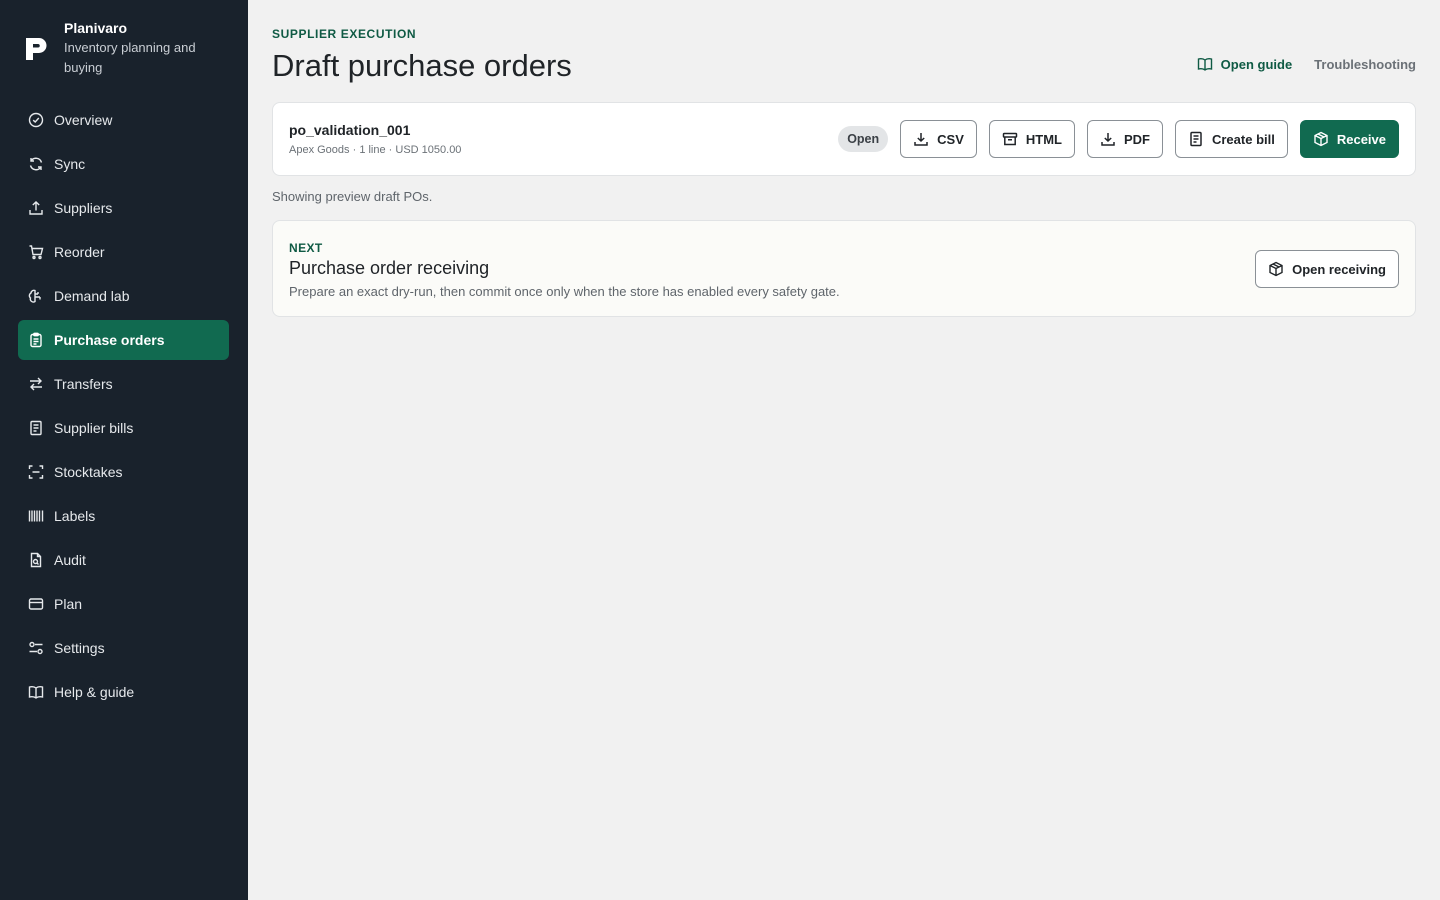 This screenshot has width=1440, height=900. What do you see at coordinates (36, 252) in the screenshot?
I see `cart-icon` at bounding box center [36, 252].